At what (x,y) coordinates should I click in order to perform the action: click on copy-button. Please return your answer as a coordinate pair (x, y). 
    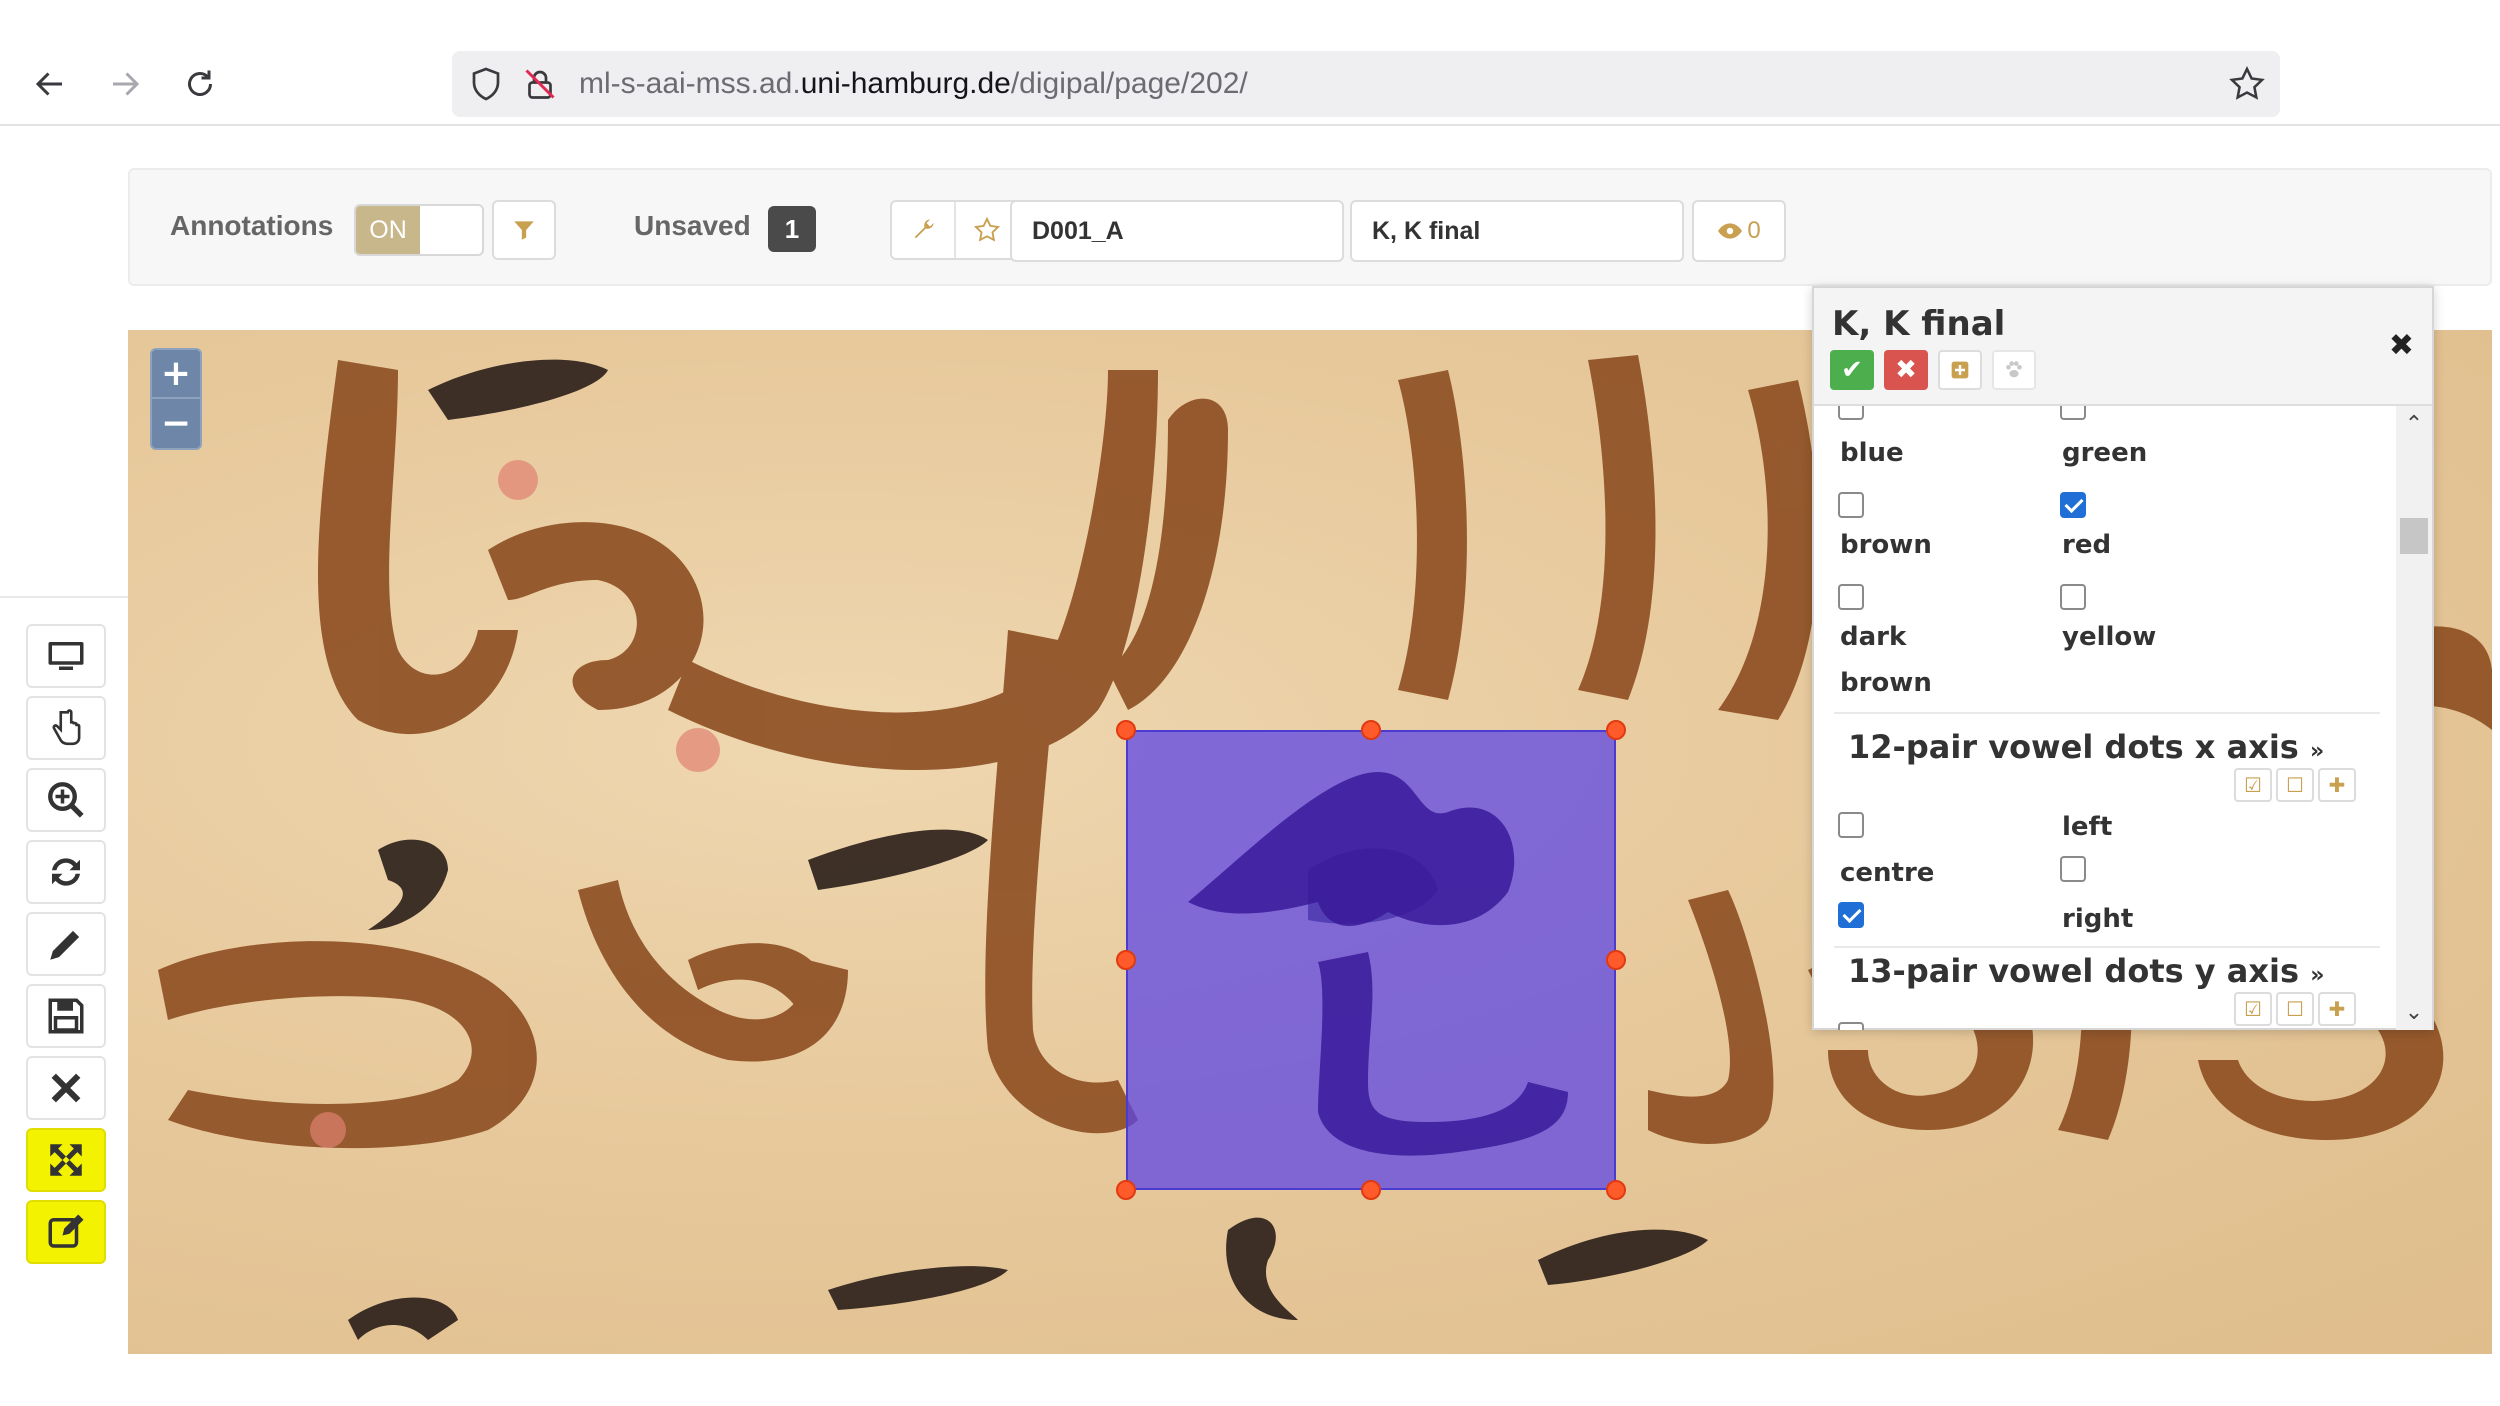
    Looking at the image, I should click on (2014, 370).